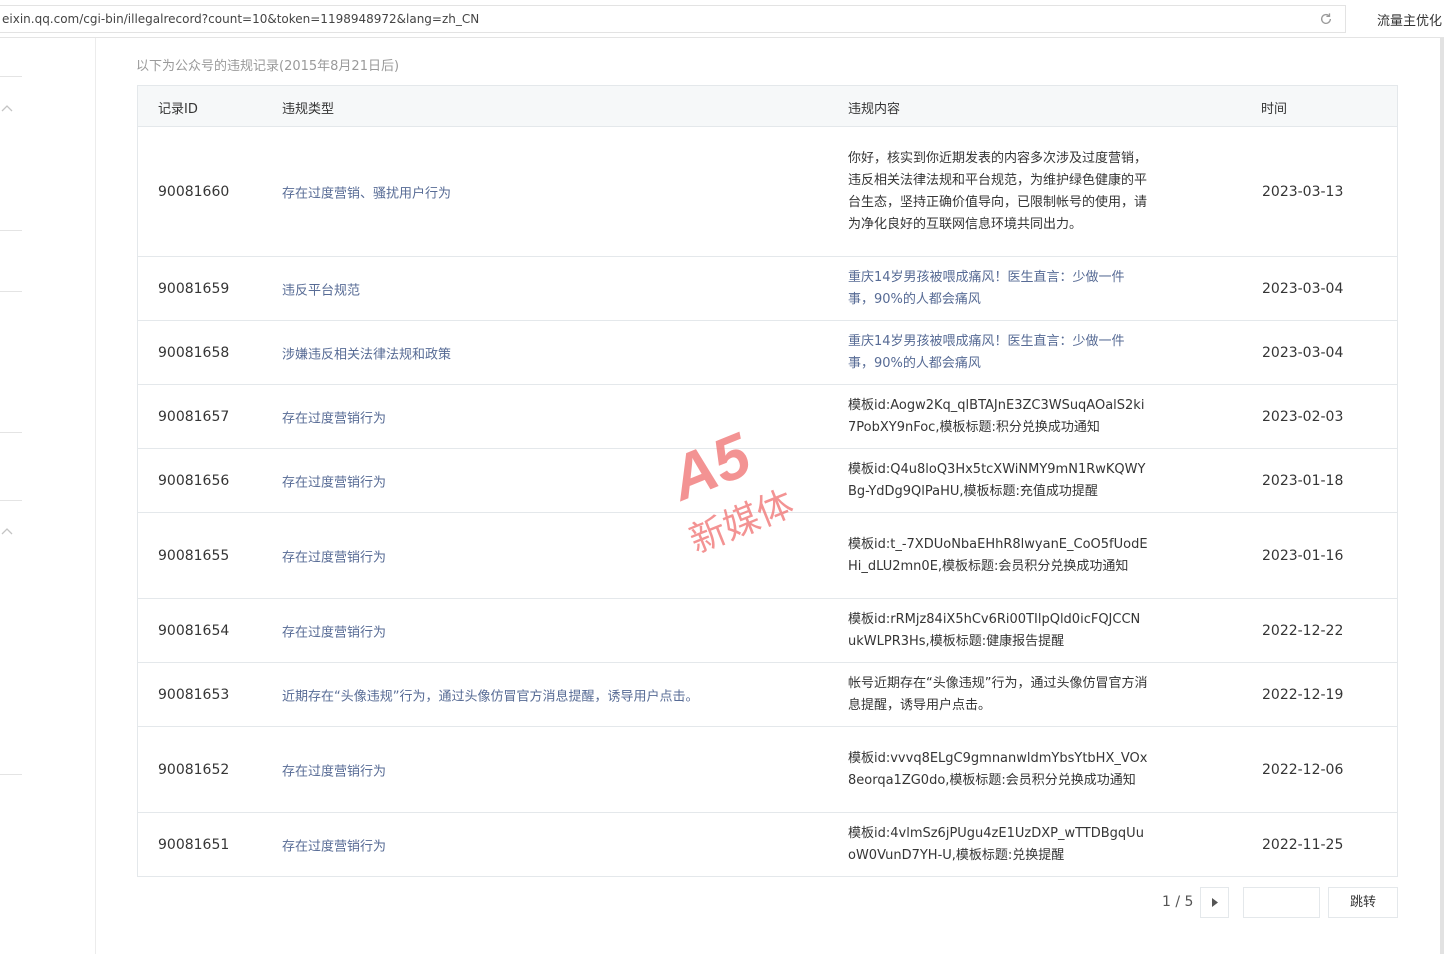 This screenshot has width=1444, height=954. I want to click on page-indicator: 1 / 5, so click(1178, 902).